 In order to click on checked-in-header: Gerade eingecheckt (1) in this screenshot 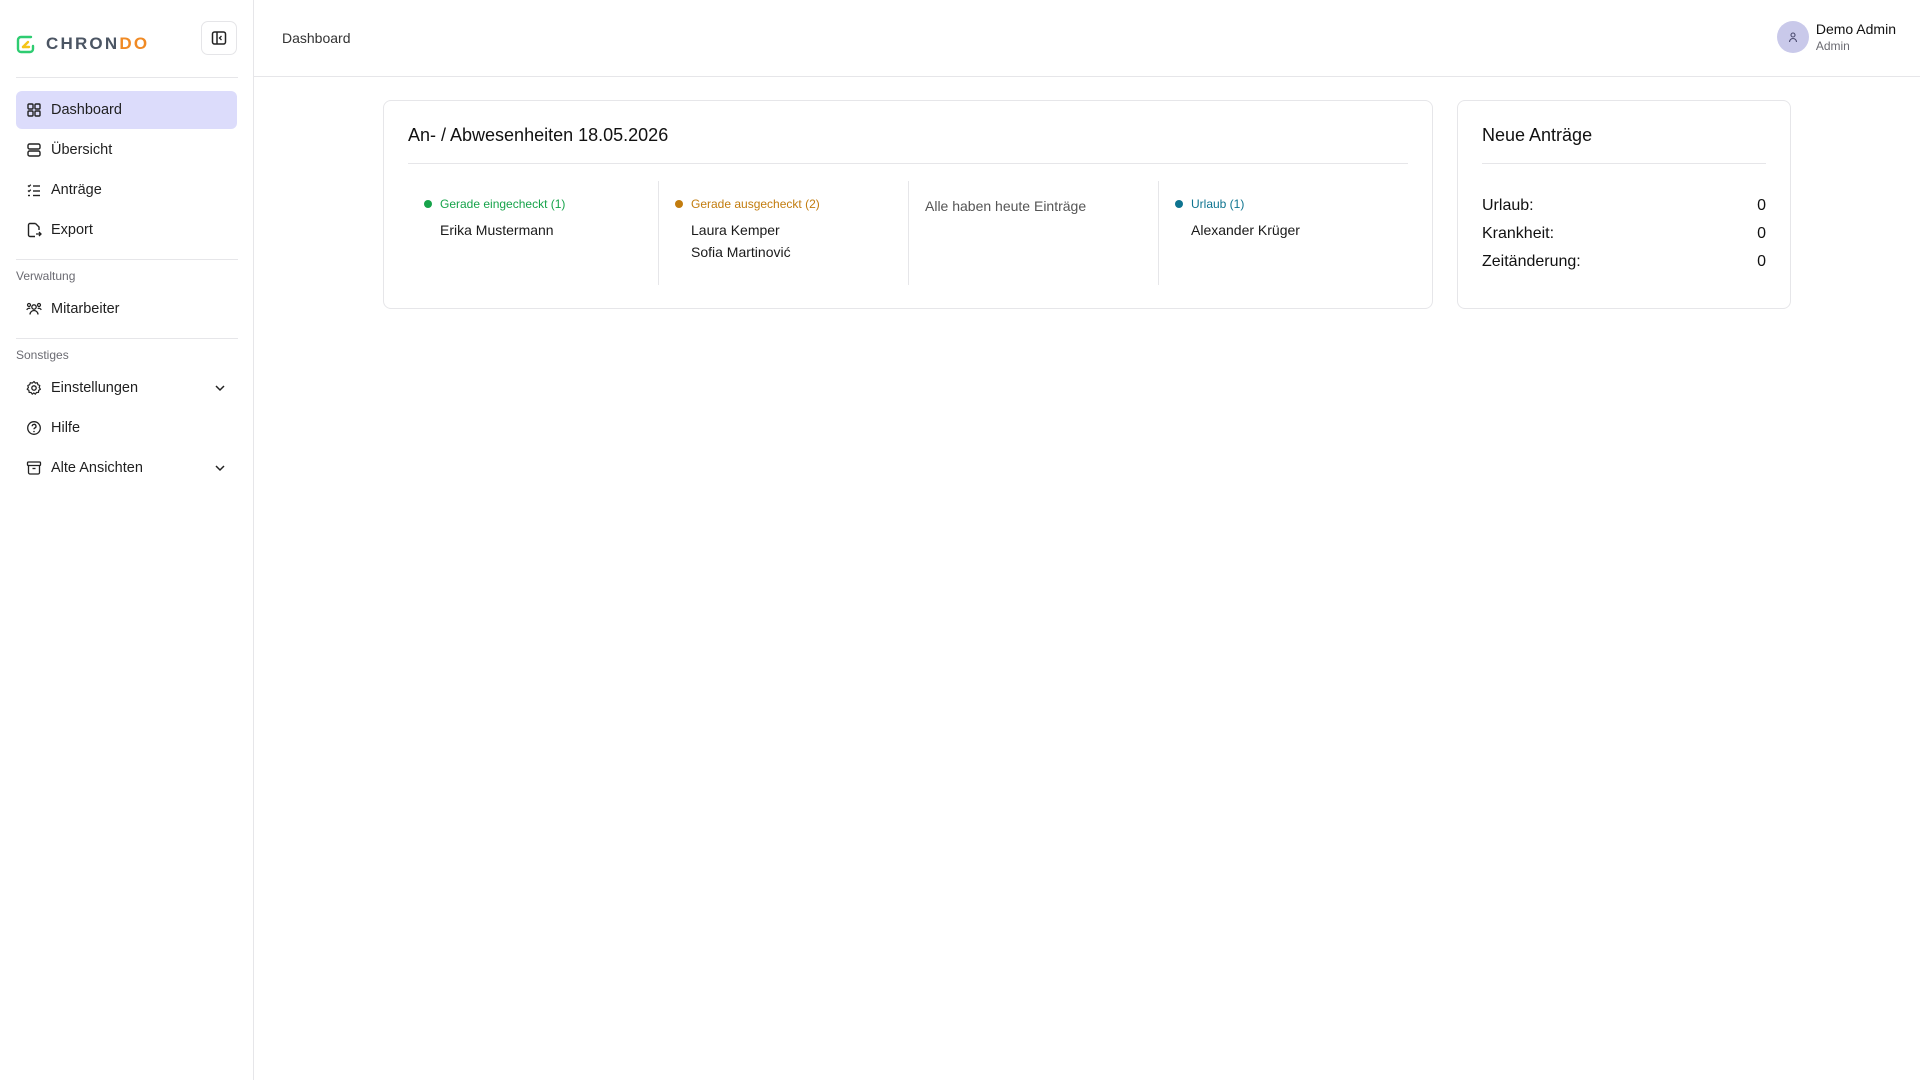, I will do `click(494, 204)`.